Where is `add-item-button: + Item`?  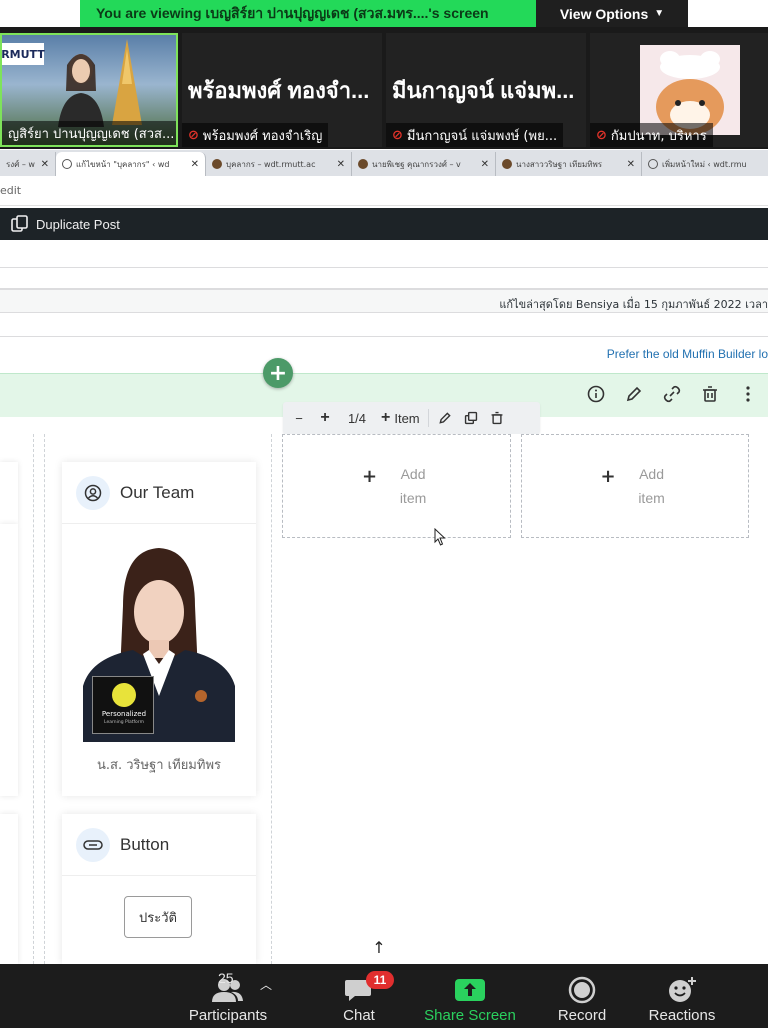
add-item-button: + Item is located at coordinates (400, 418).